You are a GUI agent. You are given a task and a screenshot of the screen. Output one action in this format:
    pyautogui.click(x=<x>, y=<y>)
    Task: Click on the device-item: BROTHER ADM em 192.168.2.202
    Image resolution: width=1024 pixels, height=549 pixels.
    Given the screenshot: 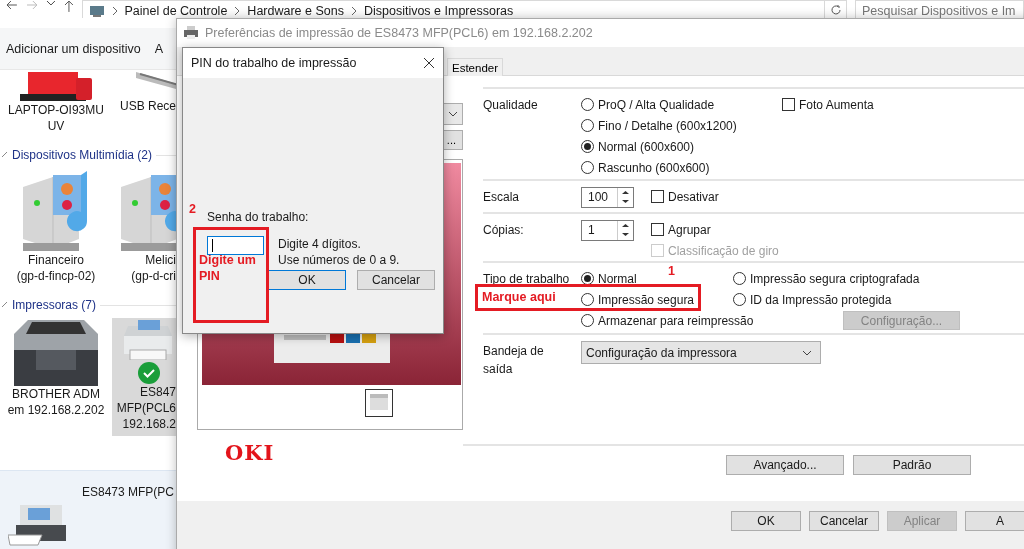 What is the action you would take?
    pyautogui.click(x=56, y=377)
    